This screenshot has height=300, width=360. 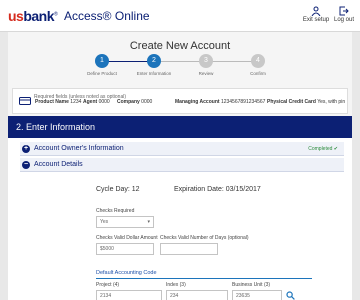 What do you see at coordinates (58, 164) in the screenshot?
I see `accordion-title: Account Details` at bounding box center [58, 164].